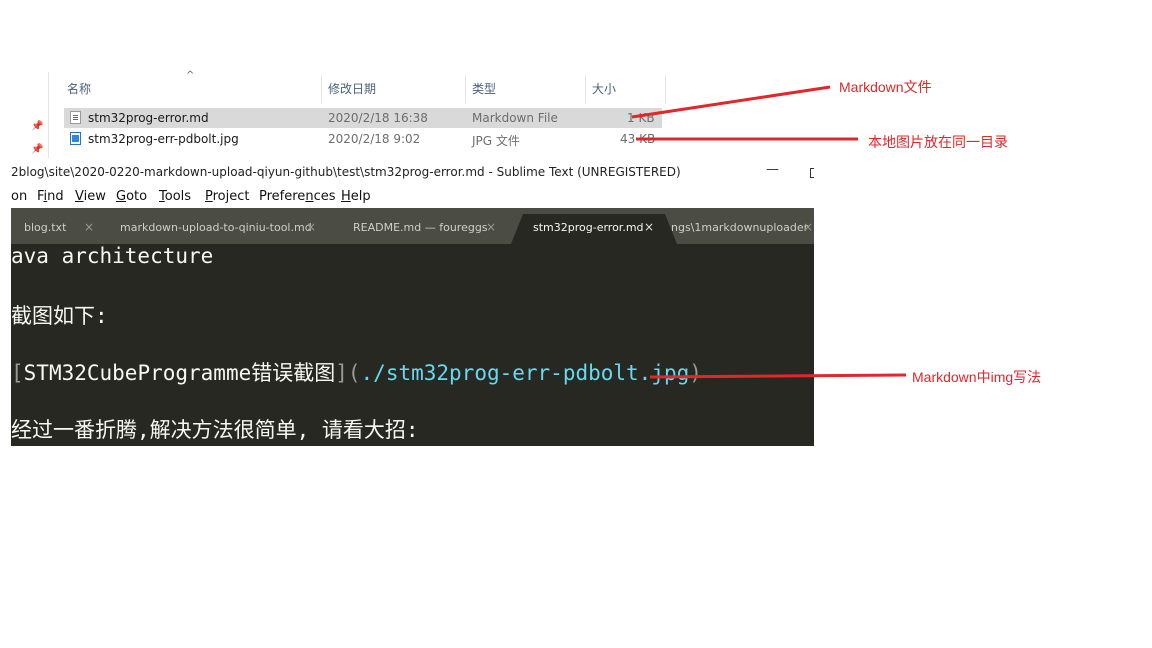  What do you see at coordinates (163, 139) in the screenshot?
I see `file-name: stm32prog-err-pdbolt.jpg` at bounding box center [163, 139].